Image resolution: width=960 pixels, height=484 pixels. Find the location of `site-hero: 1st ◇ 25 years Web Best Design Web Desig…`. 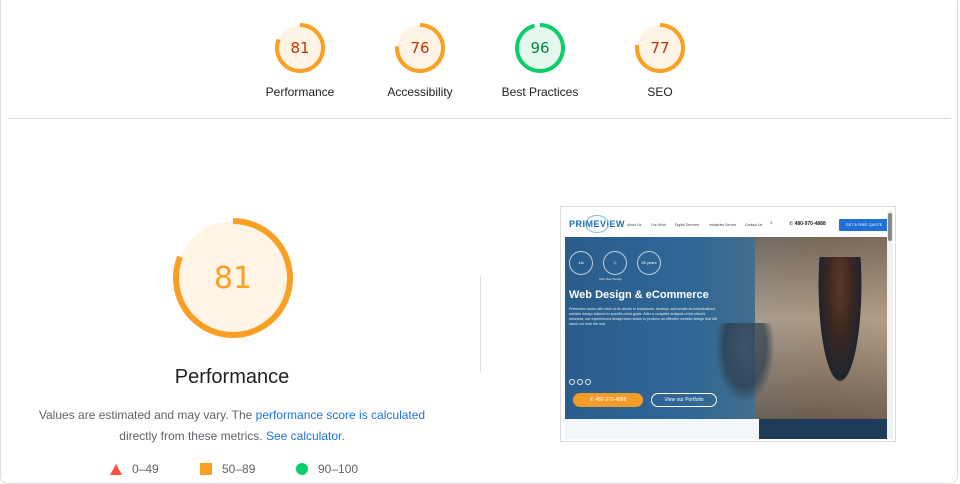

site-hero: 1st ◇ 25 years Web Best Design Web Desig… is located at coordinates (726, 328).